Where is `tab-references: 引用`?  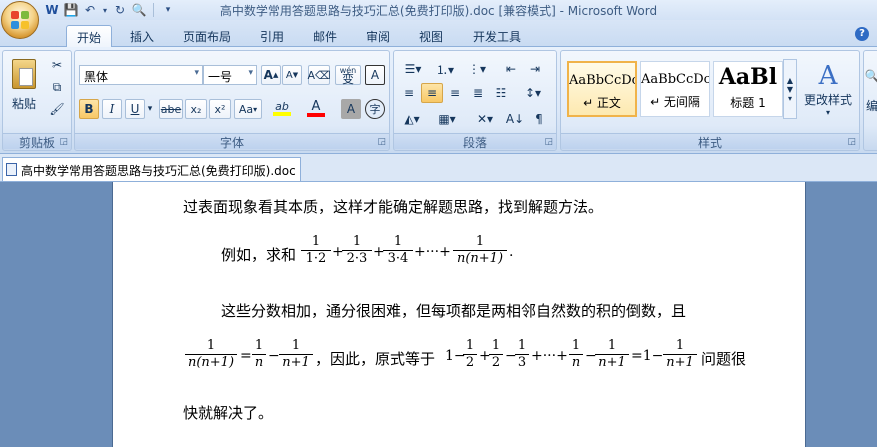
tab-references: 引用 is located at coordinates (272, 36).